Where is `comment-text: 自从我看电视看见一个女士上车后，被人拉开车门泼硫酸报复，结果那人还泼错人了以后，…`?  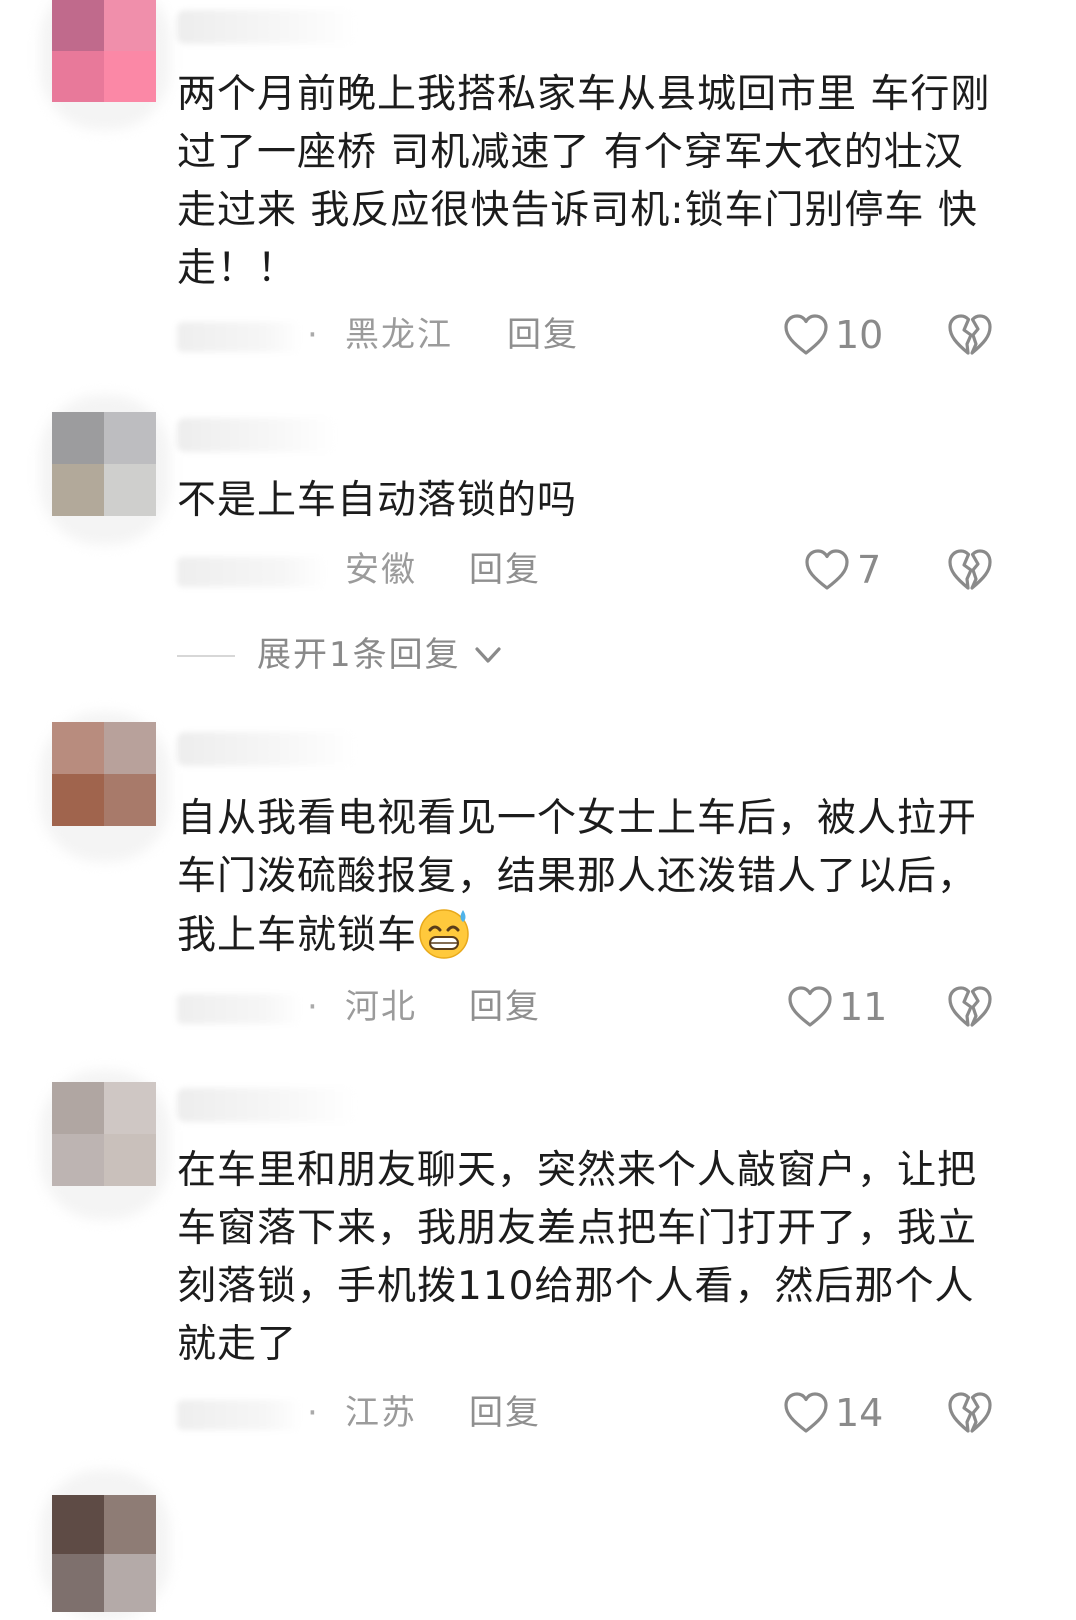
comment-text: 自从我看电视看见一个女士上车后，被人拉开车门泼硫酸报复，结果那人还泼错人了以后，… is located at coordinates (587, 877).